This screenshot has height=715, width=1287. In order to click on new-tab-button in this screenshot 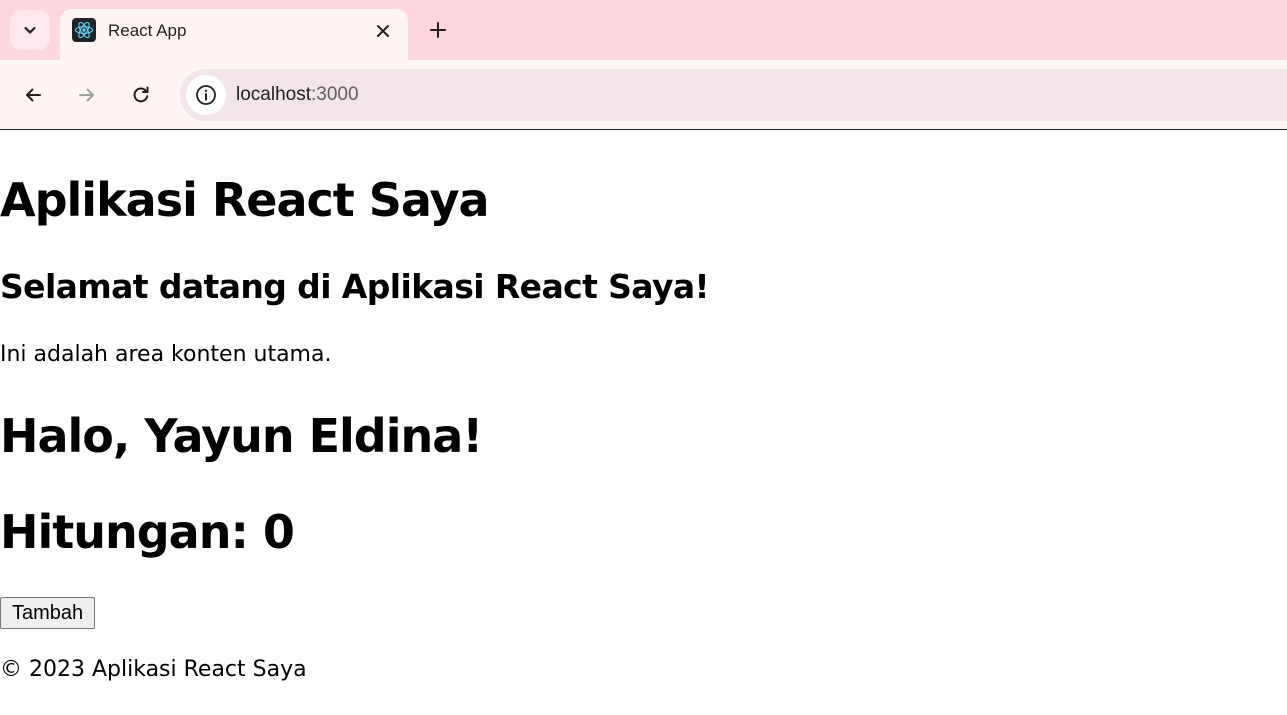, I will do `click(438, 30)`.